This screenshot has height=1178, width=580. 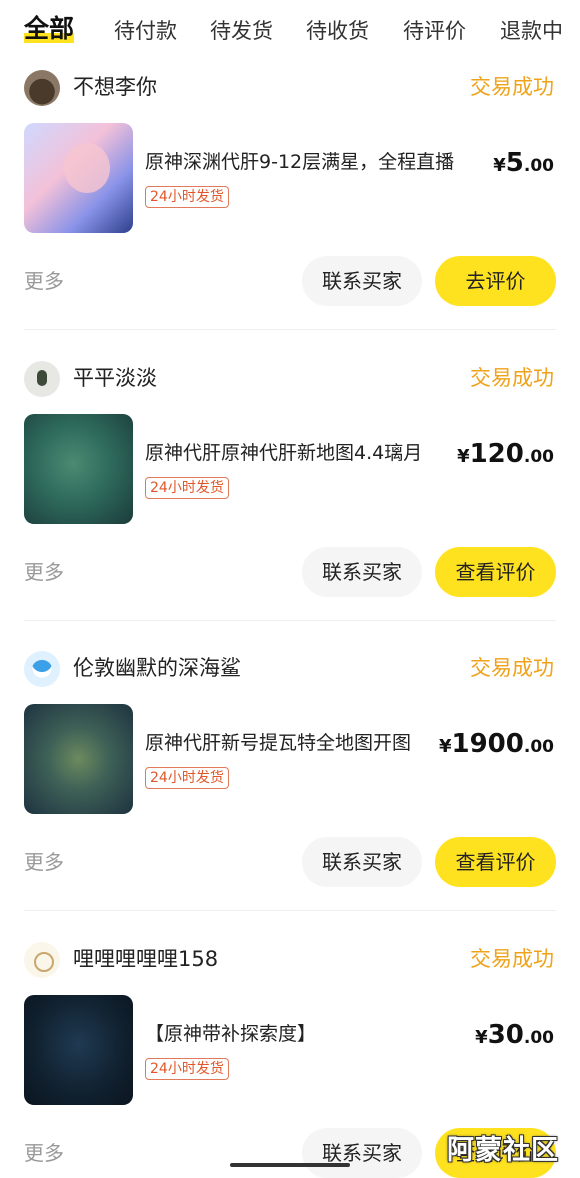 What do you see at coordinates (503, 1150) in the screenshot?
I see `watermark: 阿蒙社区` at bounding box center [503, 1150].